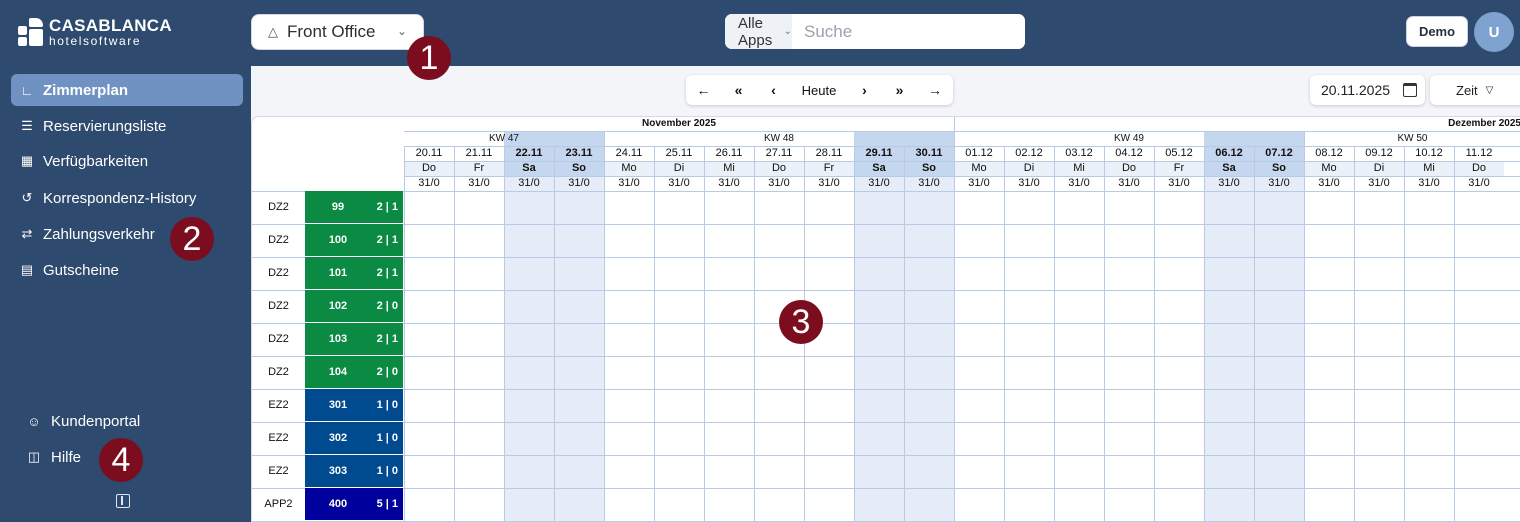  I want to click on room-cell: 302 1 | 0, so click(354, 438).